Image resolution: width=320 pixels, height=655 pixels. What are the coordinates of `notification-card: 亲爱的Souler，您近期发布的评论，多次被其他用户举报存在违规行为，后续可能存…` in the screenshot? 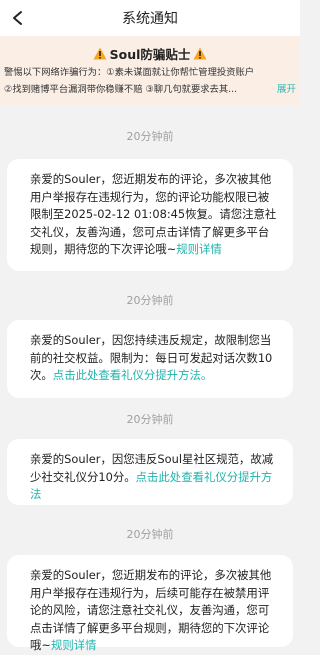 It's located at (150, 603).